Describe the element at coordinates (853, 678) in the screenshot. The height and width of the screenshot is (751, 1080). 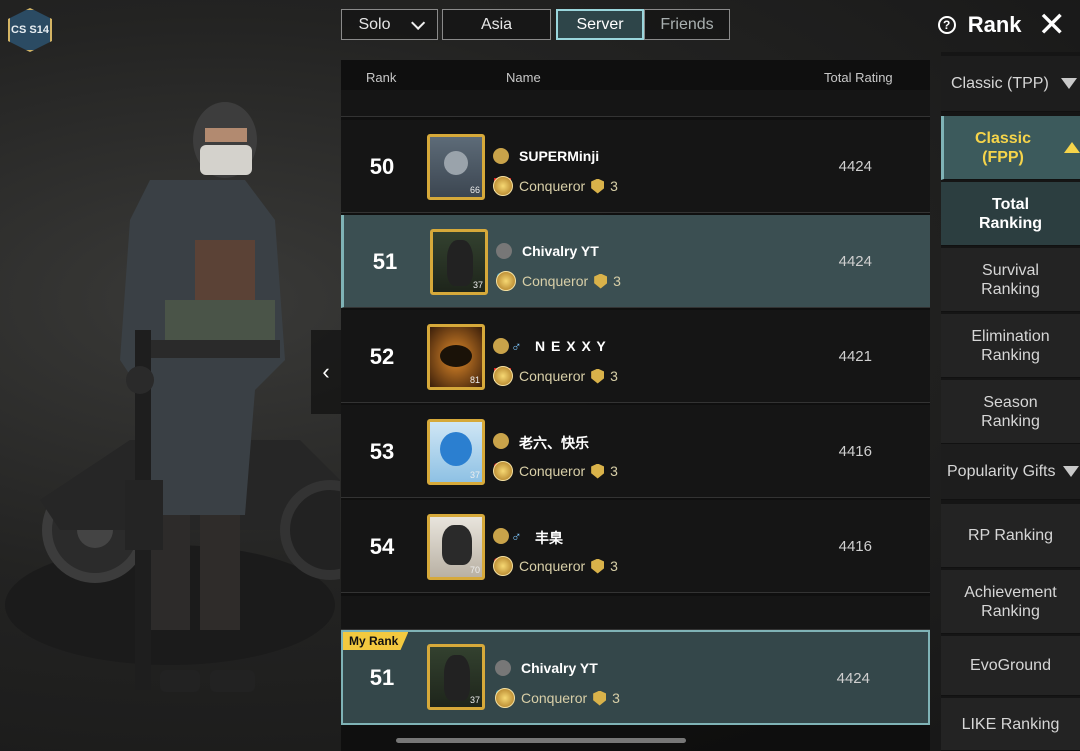
I see `my-rank-rating: 4424` at that location.